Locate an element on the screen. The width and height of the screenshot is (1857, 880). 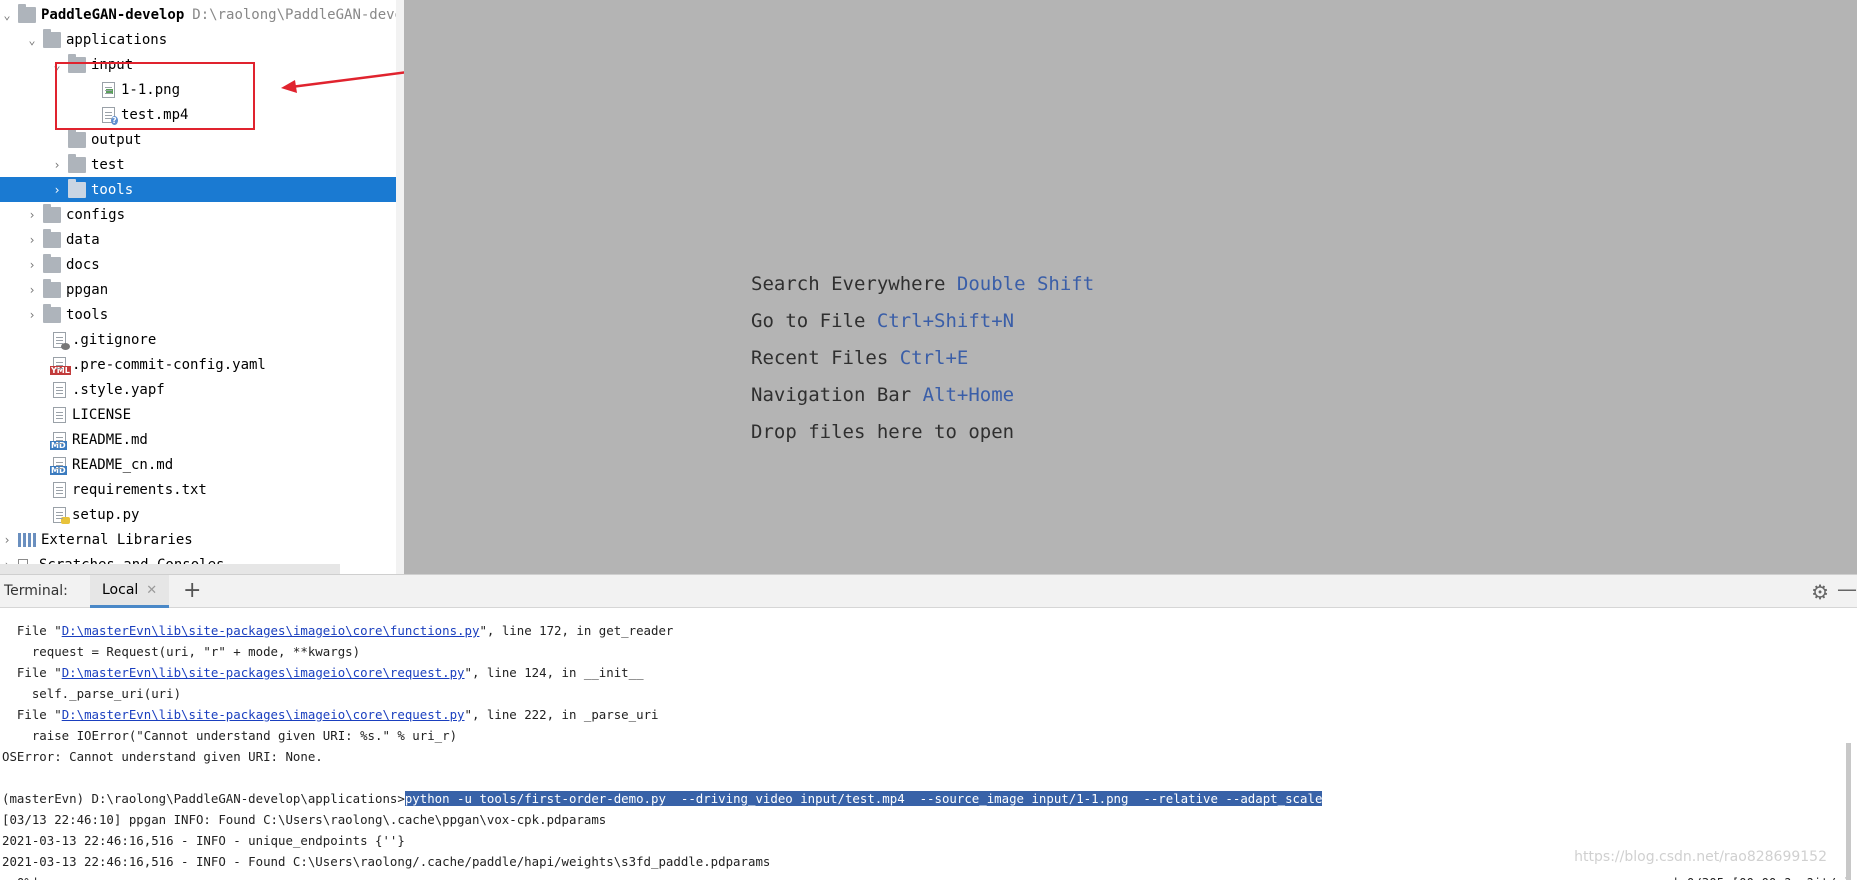
tree-item-label: ppgan is located at coordinates (87, 289).